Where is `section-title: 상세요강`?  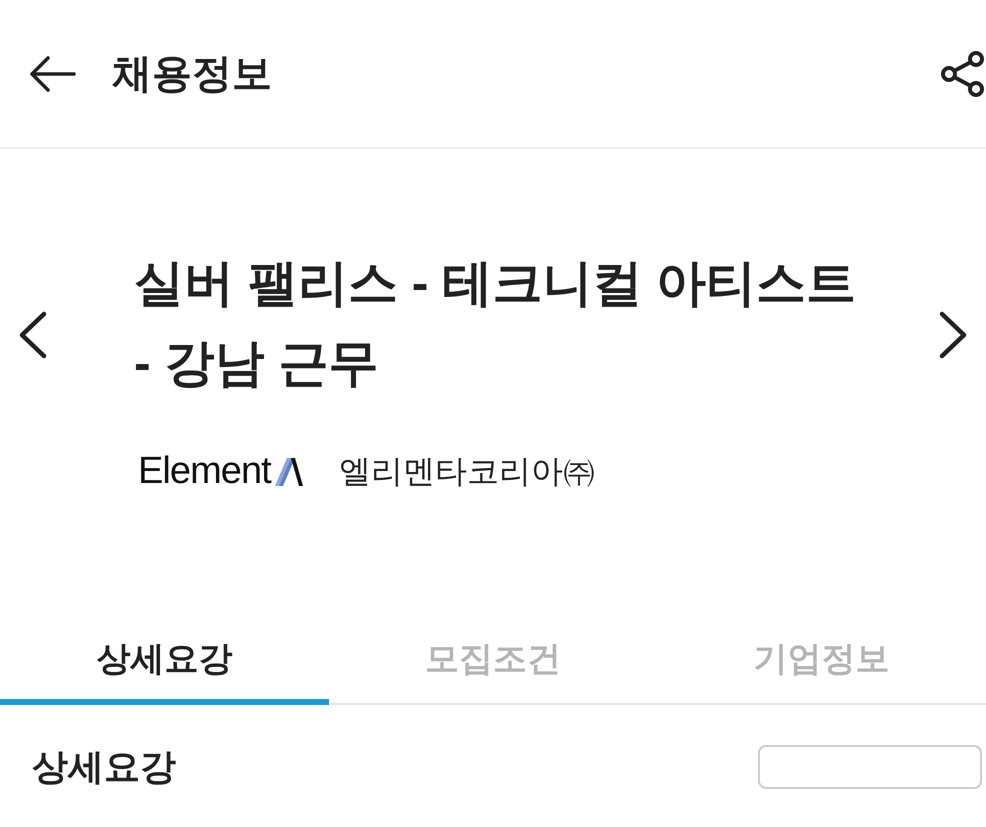 section-title: 상세요강 is located at coordinates (104, 767).